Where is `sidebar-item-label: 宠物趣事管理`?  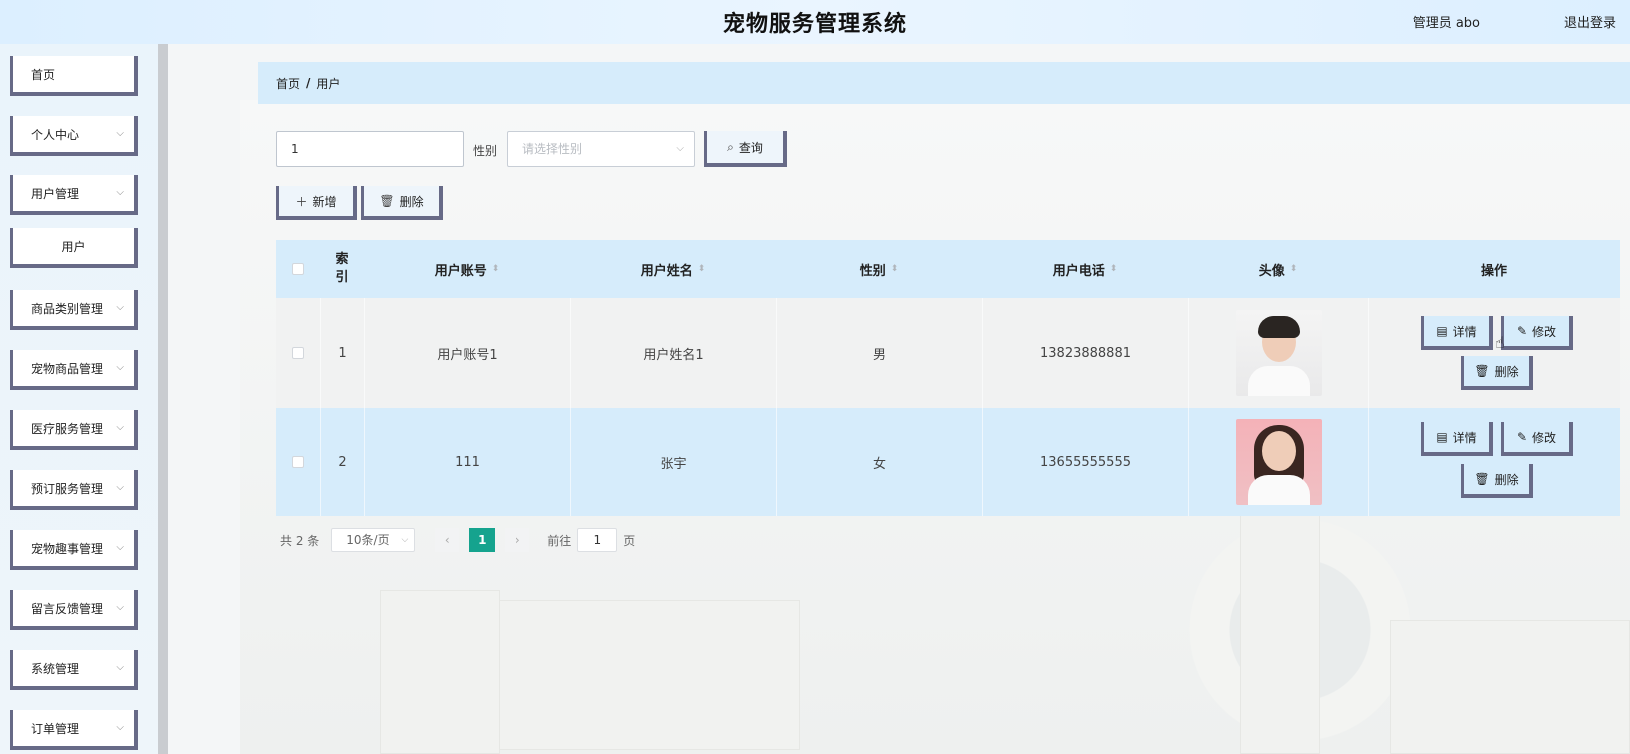
sidebar-item-label: 宠物趣事管理 is located at coordinates (67, 548).